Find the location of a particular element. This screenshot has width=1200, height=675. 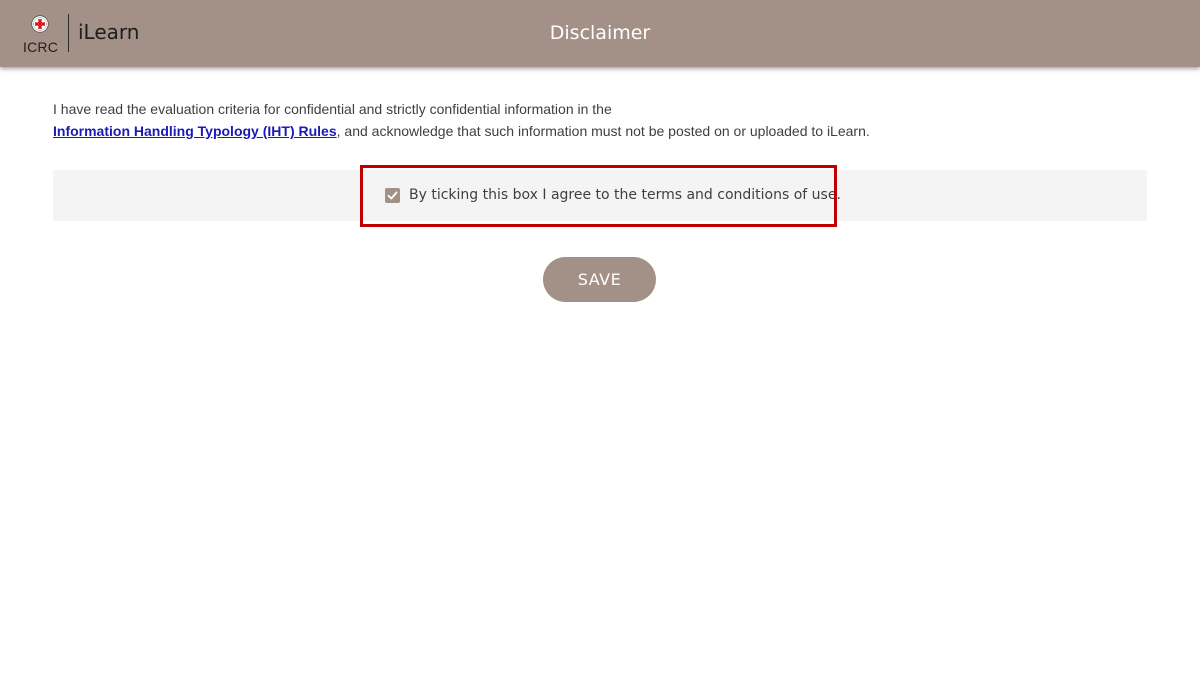

top-header: ICRC iLearn Disclaimer is located at coordinates (600, 33).